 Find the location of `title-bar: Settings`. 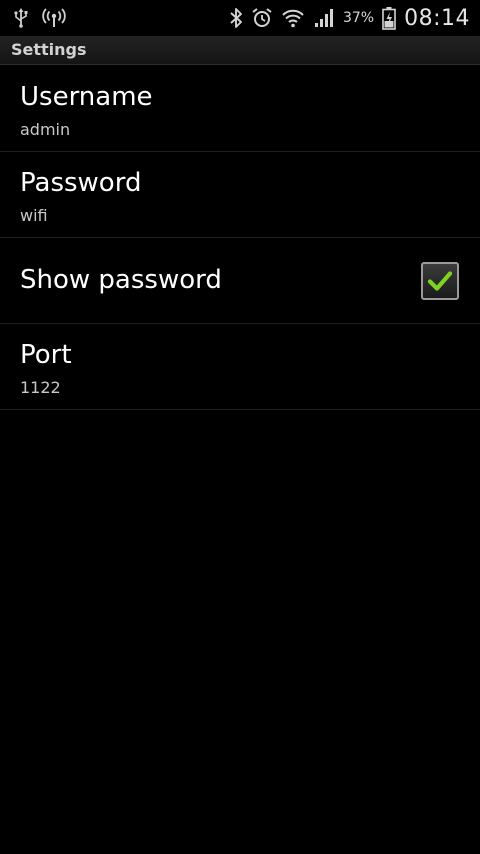

title-bar: Settings is located at coordinates (240, 50).